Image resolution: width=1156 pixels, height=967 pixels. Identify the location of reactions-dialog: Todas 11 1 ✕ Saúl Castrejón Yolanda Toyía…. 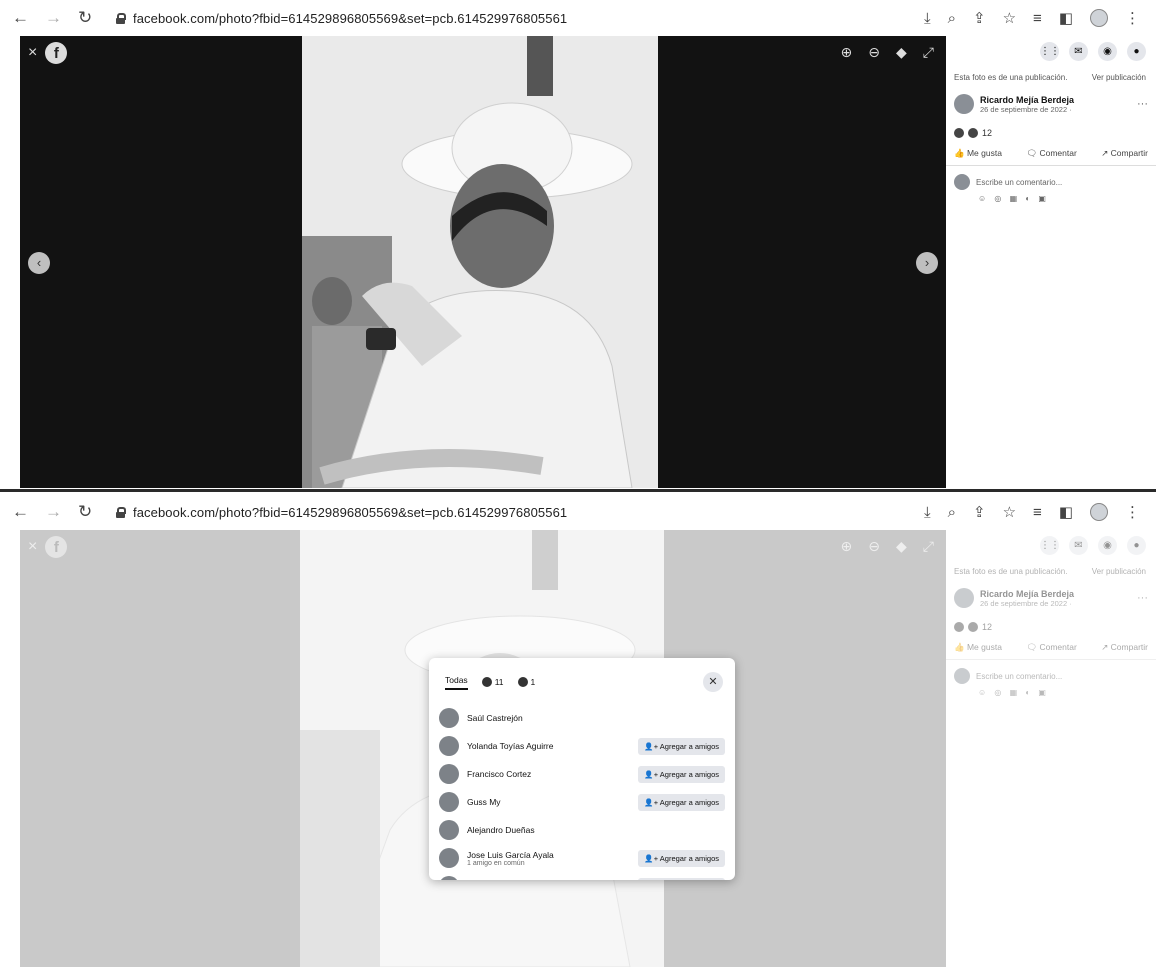
(582, 769).